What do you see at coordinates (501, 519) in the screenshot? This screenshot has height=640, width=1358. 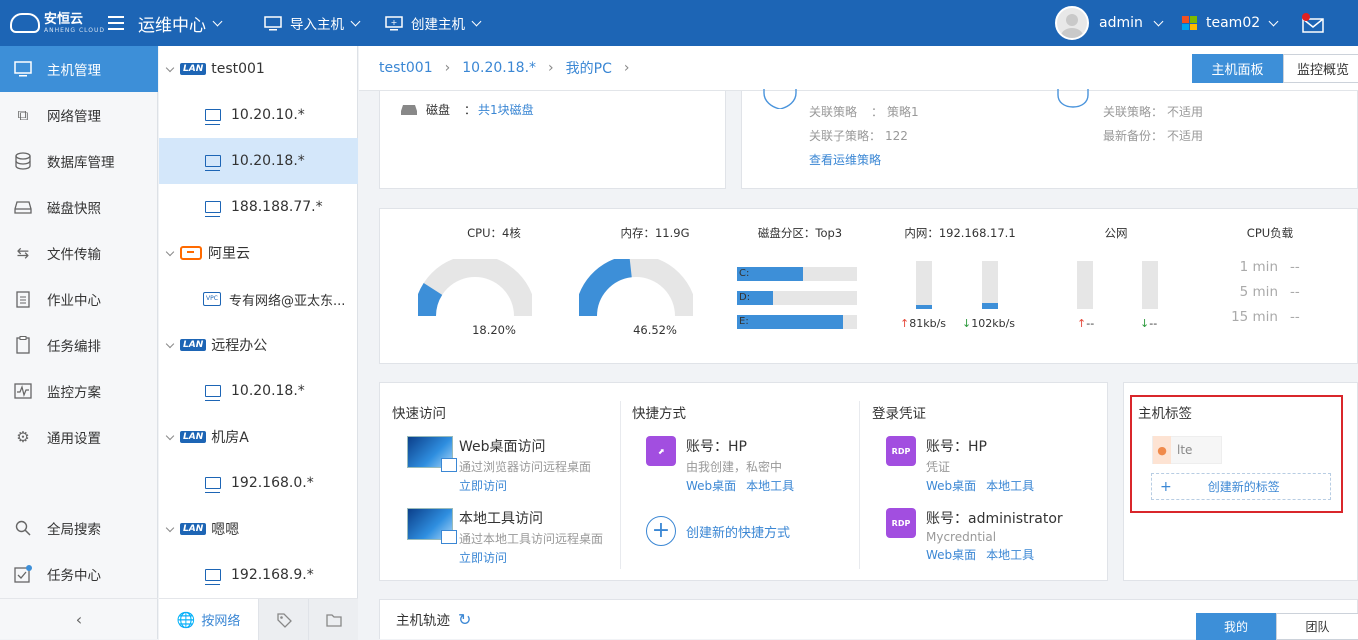 I see `access-name: 本地工具访问` at bounding box center [501, 519].